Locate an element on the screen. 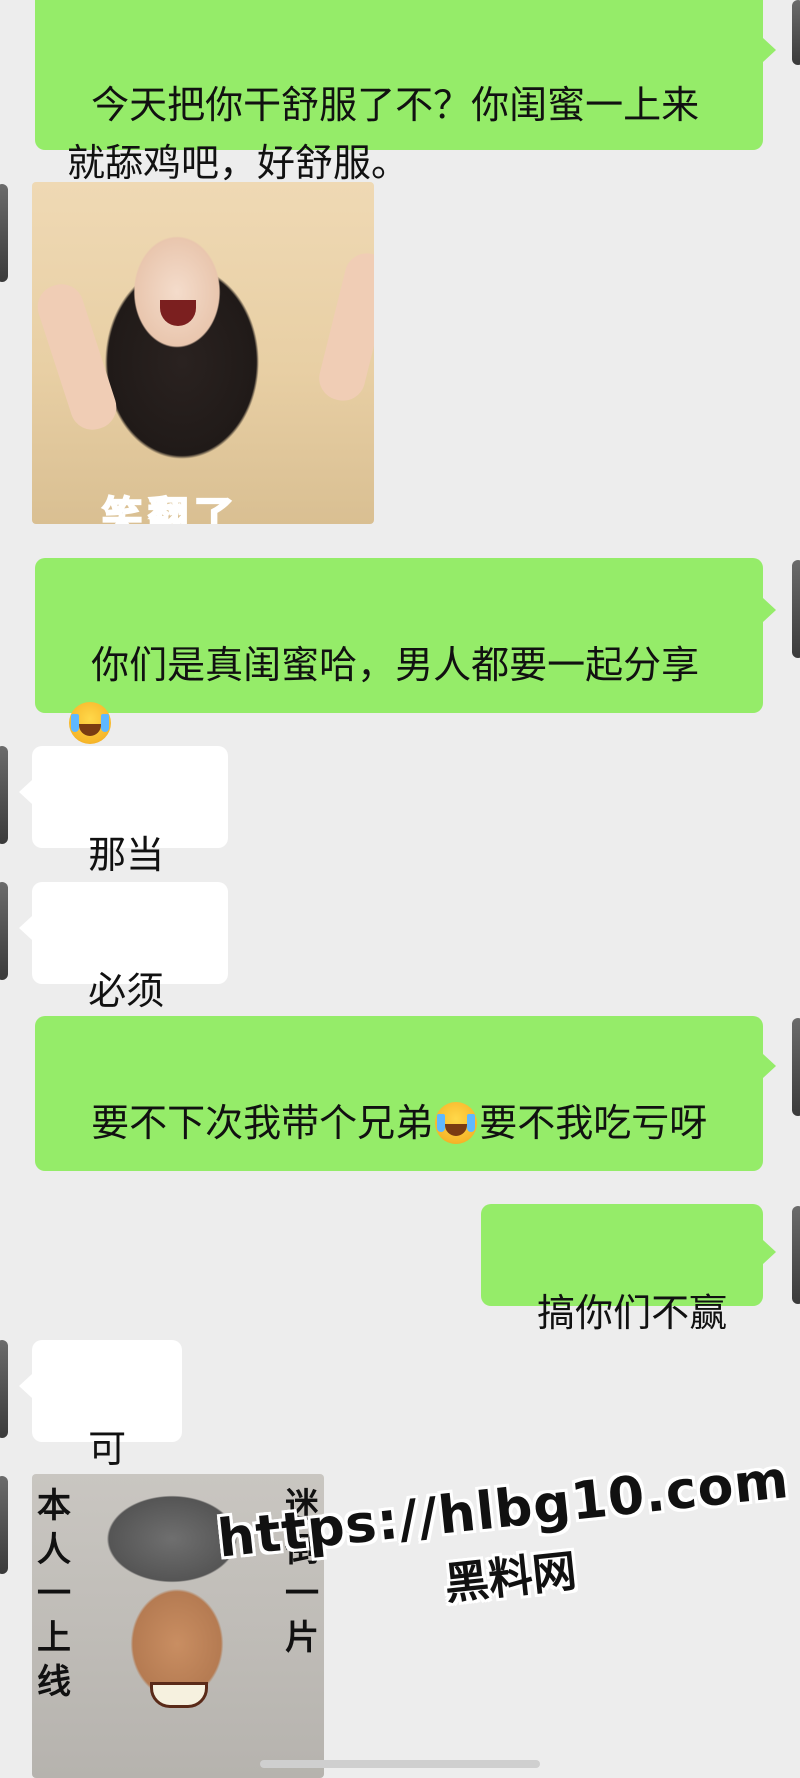  message-text: 搞你们不赢 is located at coordinates (632, 1313).